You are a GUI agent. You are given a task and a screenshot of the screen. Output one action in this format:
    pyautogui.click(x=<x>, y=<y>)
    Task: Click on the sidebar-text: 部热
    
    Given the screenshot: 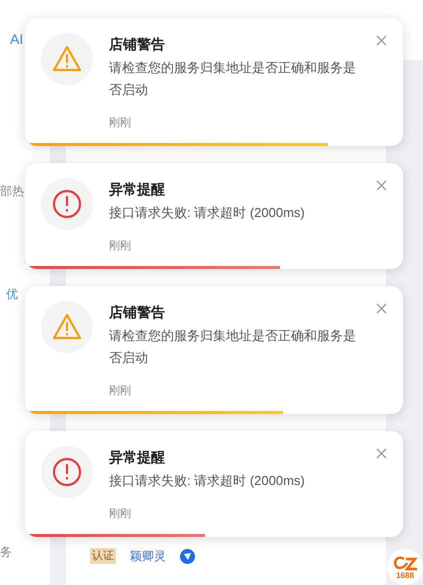 What is the action you would take?
    pyautogui.click(x=12, y=191)
    